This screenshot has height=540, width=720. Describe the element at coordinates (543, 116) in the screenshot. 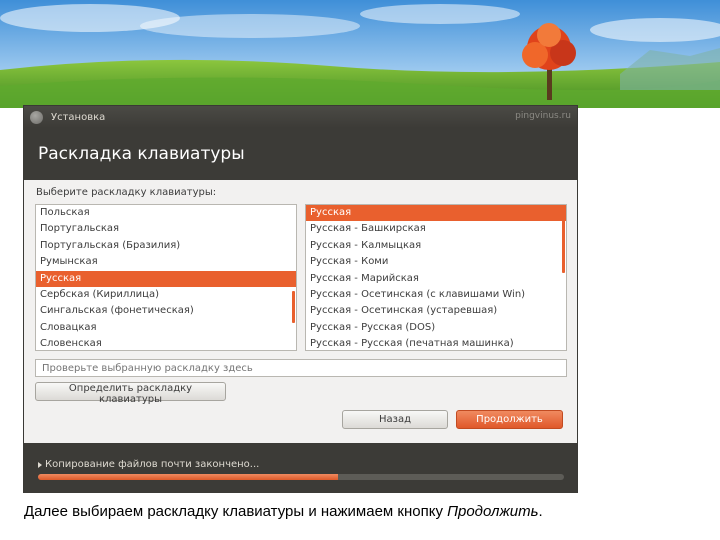

I see `watermark: pingvinus.ru` at that location.